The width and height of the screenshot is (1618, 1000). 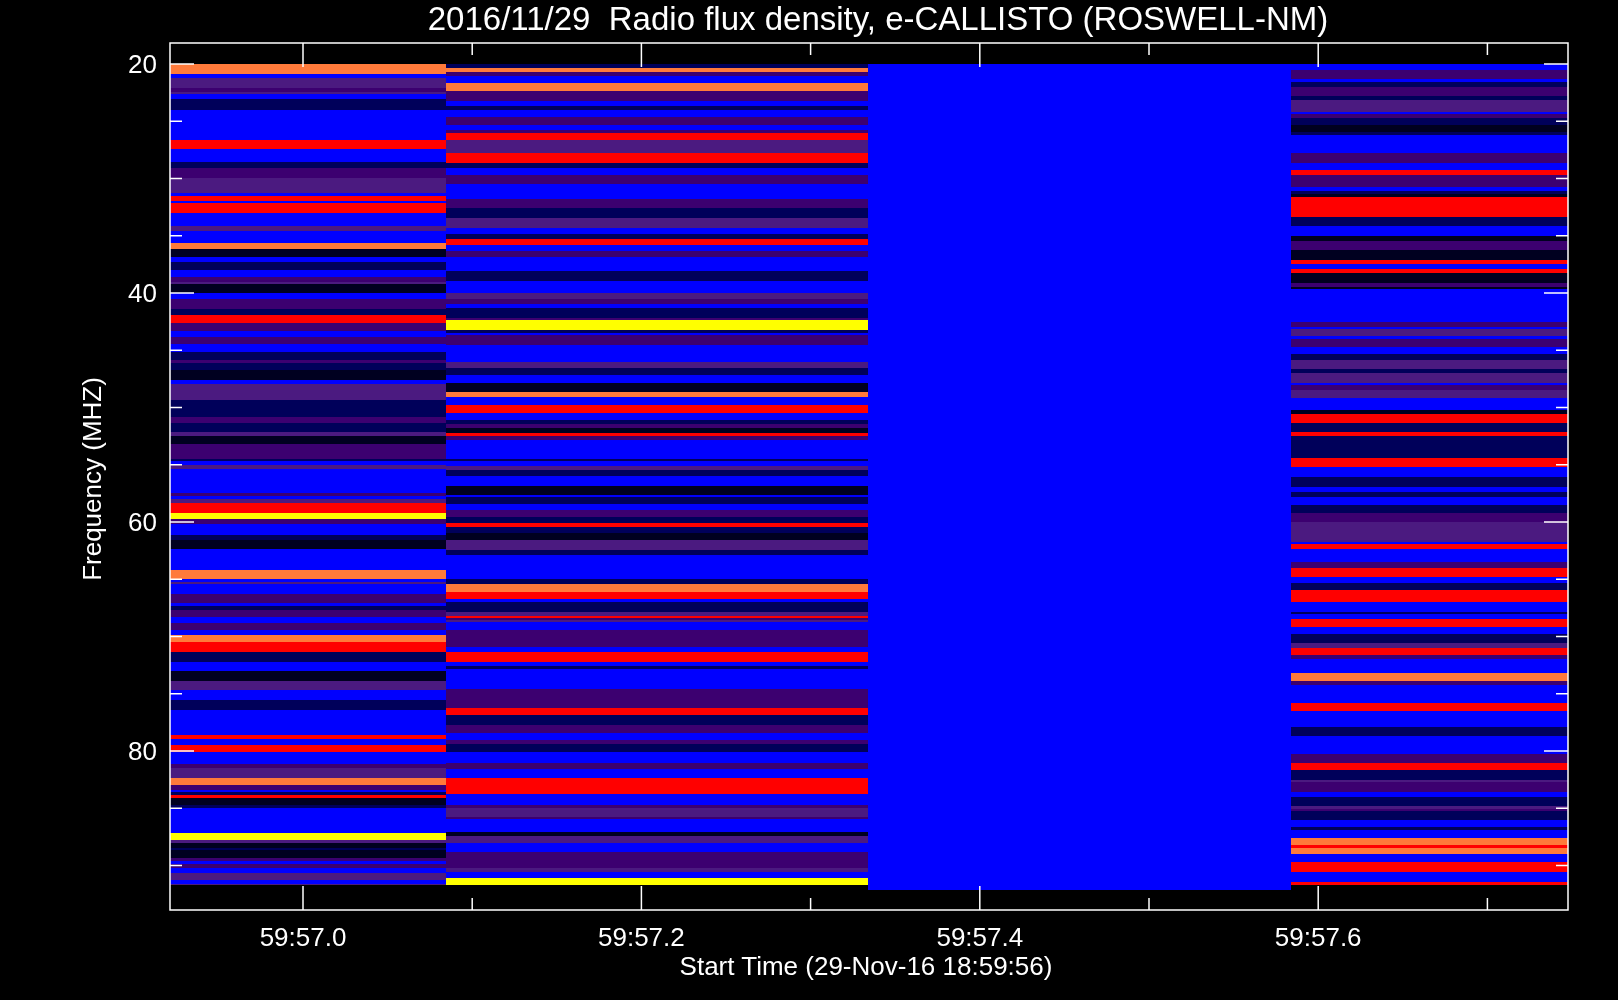 I want to click on chart-title: 2016/11/29 Radio flux density, e-CALLISTO (ROSWELL-NM), so click(x=878, y=18).